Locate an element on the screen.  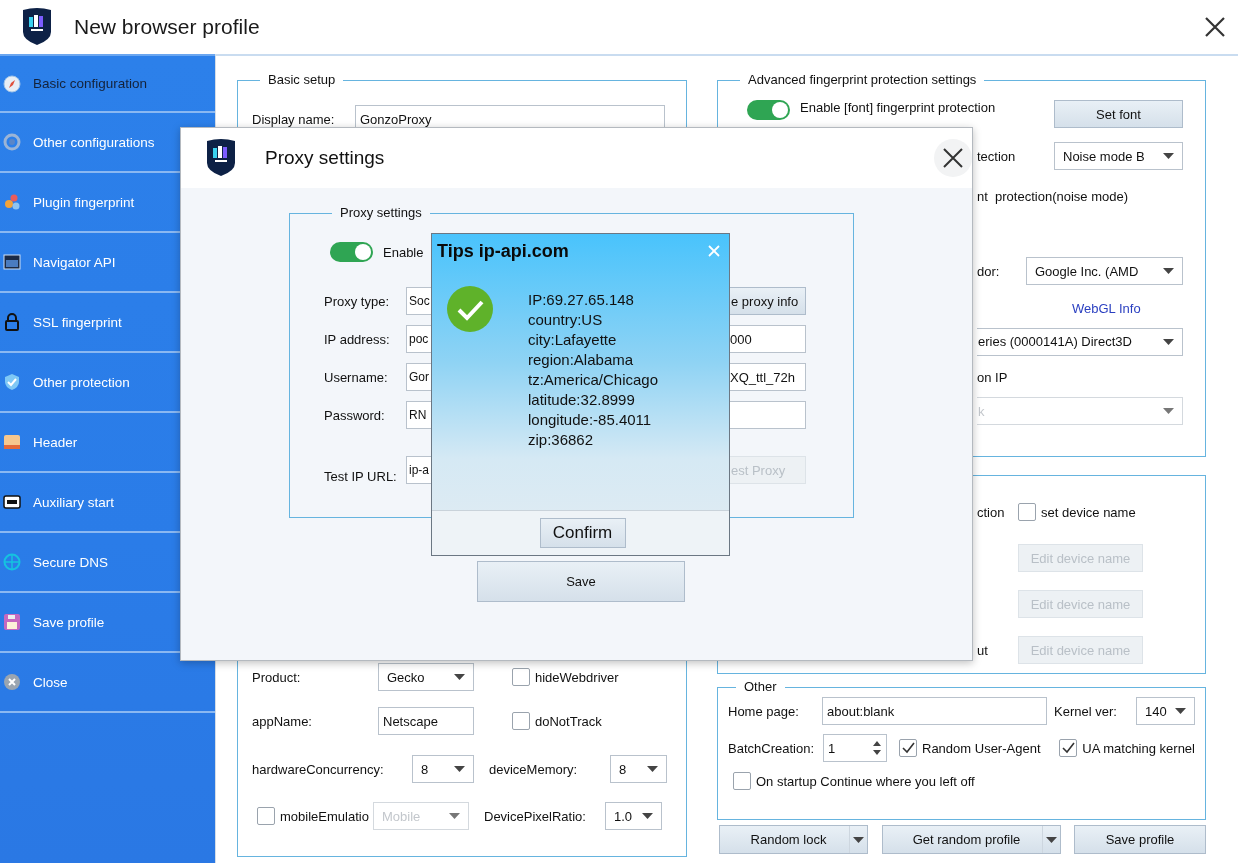
section-title: Other is located at coordinates (760, 686).